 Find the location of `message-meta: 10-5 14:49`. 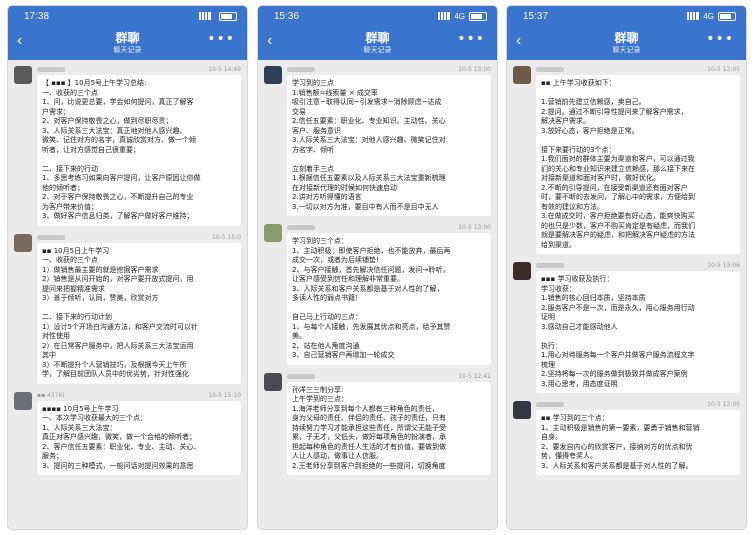

message-meta: 10-5 14:49 is located at coordinates (139, 70).